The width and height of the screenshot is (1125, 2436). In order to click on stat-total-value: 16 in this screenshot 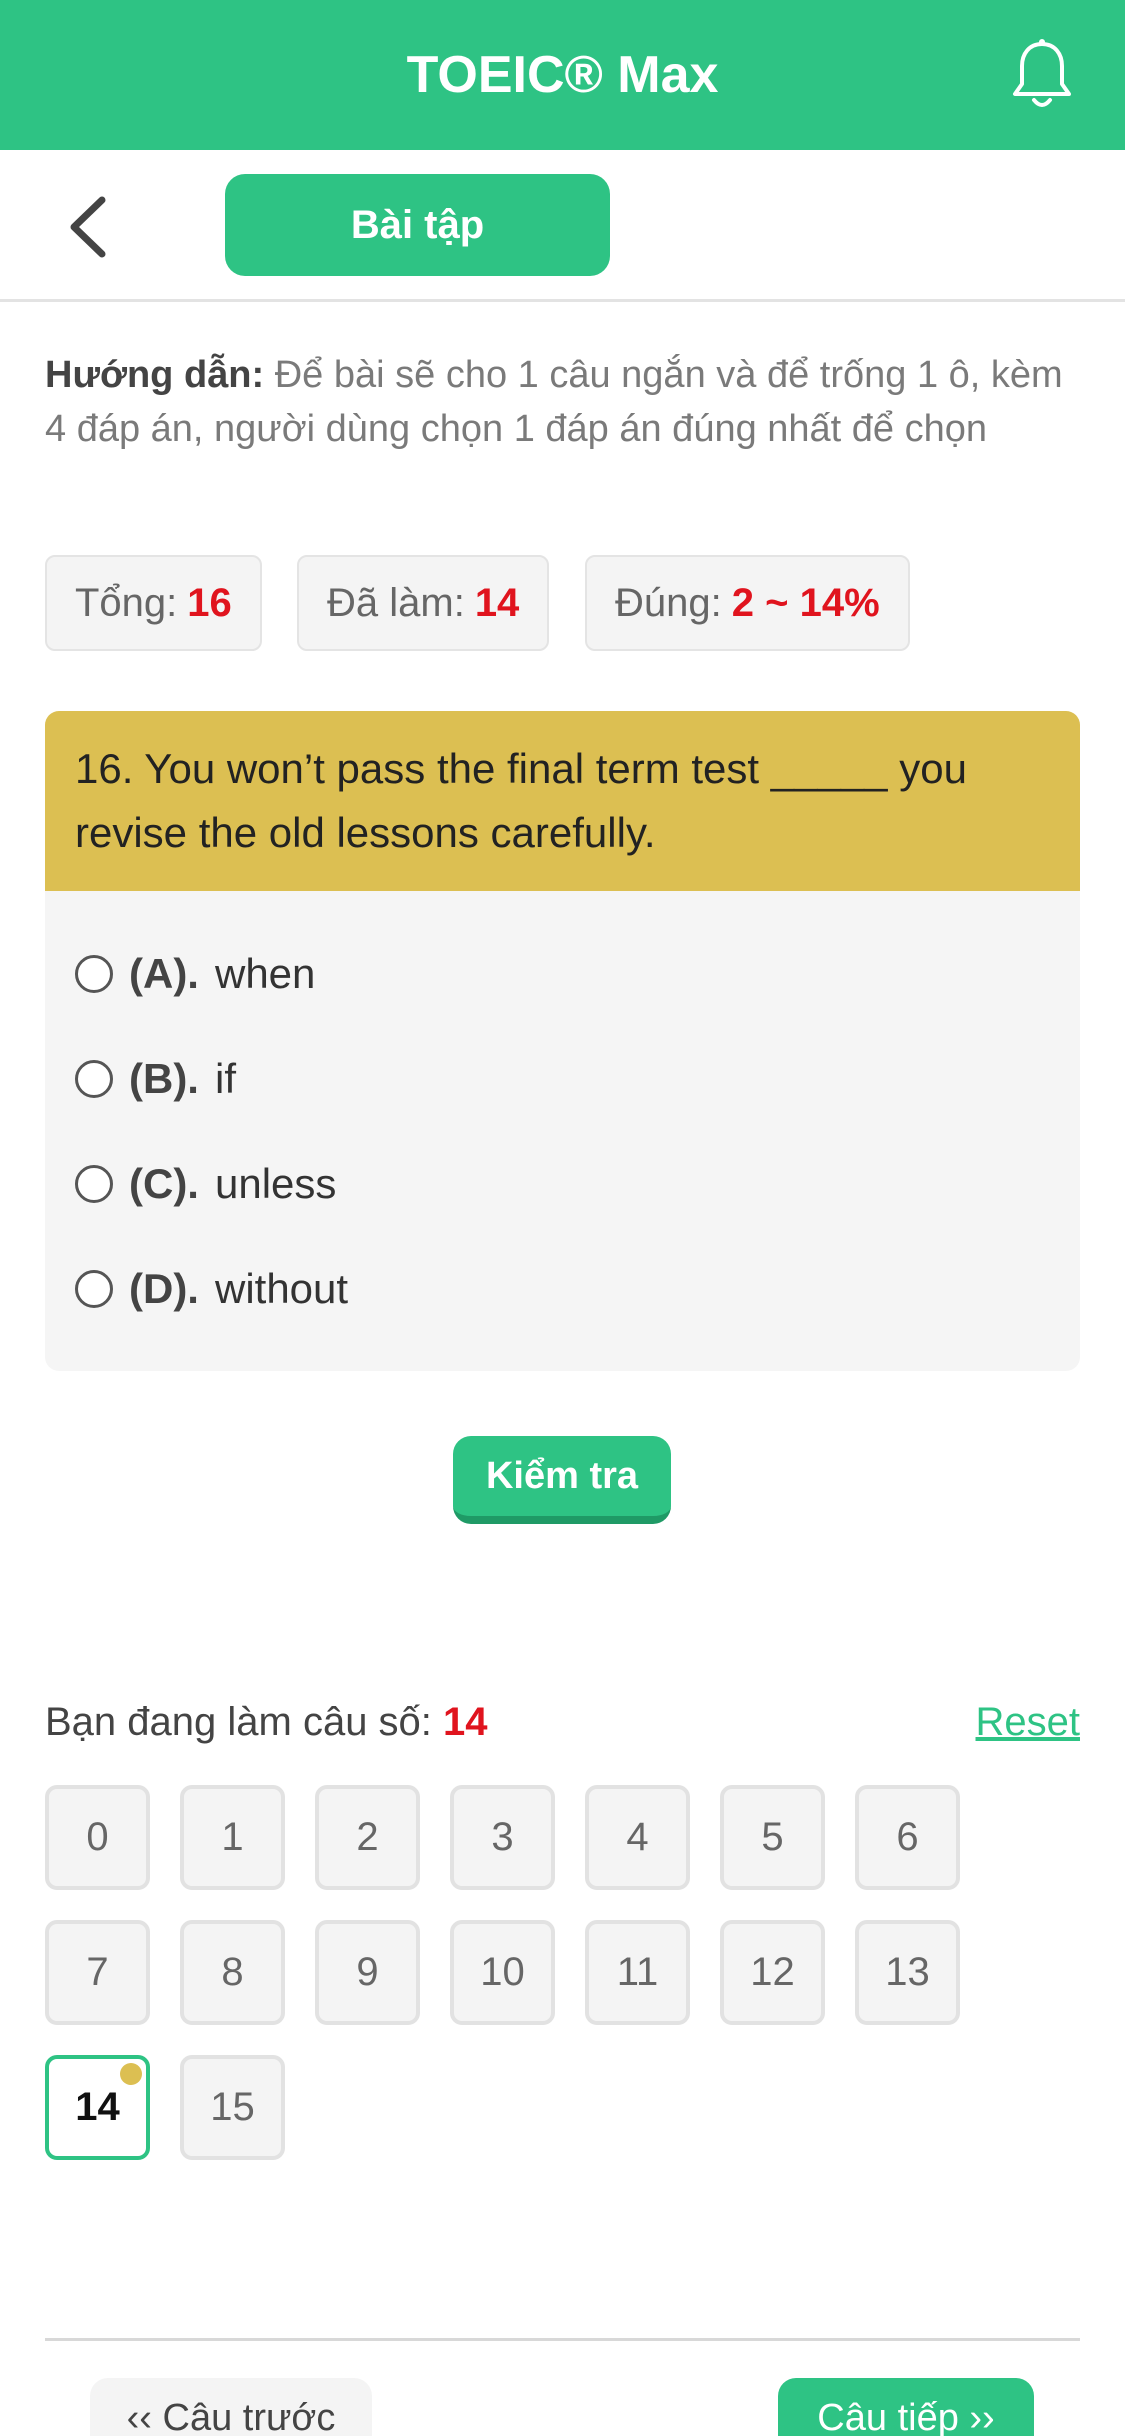, I will do `click(209, 603)`.